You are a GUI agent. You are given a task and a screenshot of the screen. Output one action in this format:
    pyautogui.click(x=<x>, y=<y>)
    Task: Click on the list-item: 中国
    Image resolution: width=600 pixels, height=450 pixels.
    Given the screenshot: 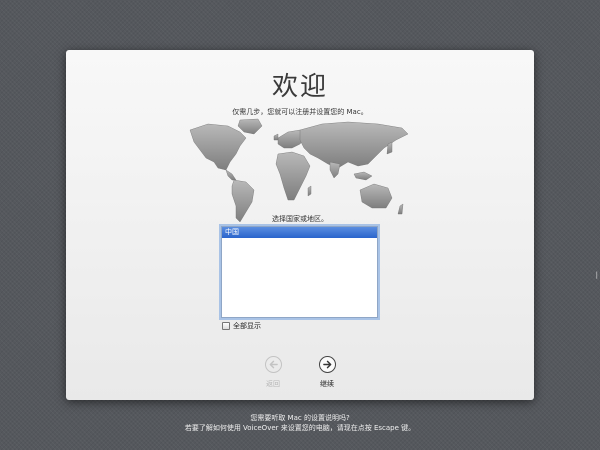 What is the action you would take?
    pyautogui.click(x=299, y=232)
    